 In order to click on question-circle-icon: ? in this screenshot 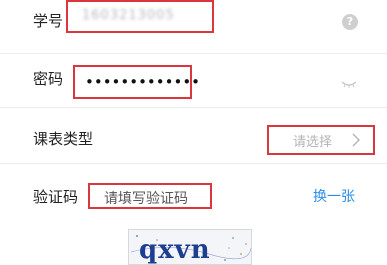, I will do `click(350, 22)`.